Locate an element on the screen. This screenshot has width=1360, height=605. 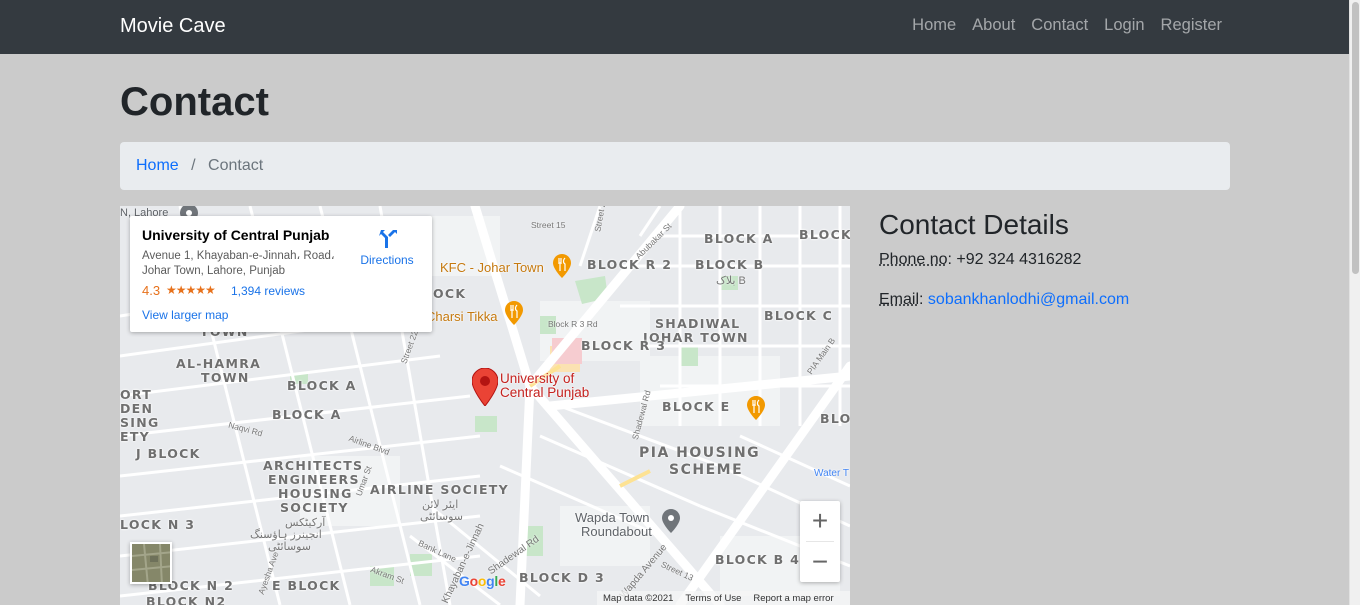
map-label-area: SCHEME is located at coordinates (706, 470).